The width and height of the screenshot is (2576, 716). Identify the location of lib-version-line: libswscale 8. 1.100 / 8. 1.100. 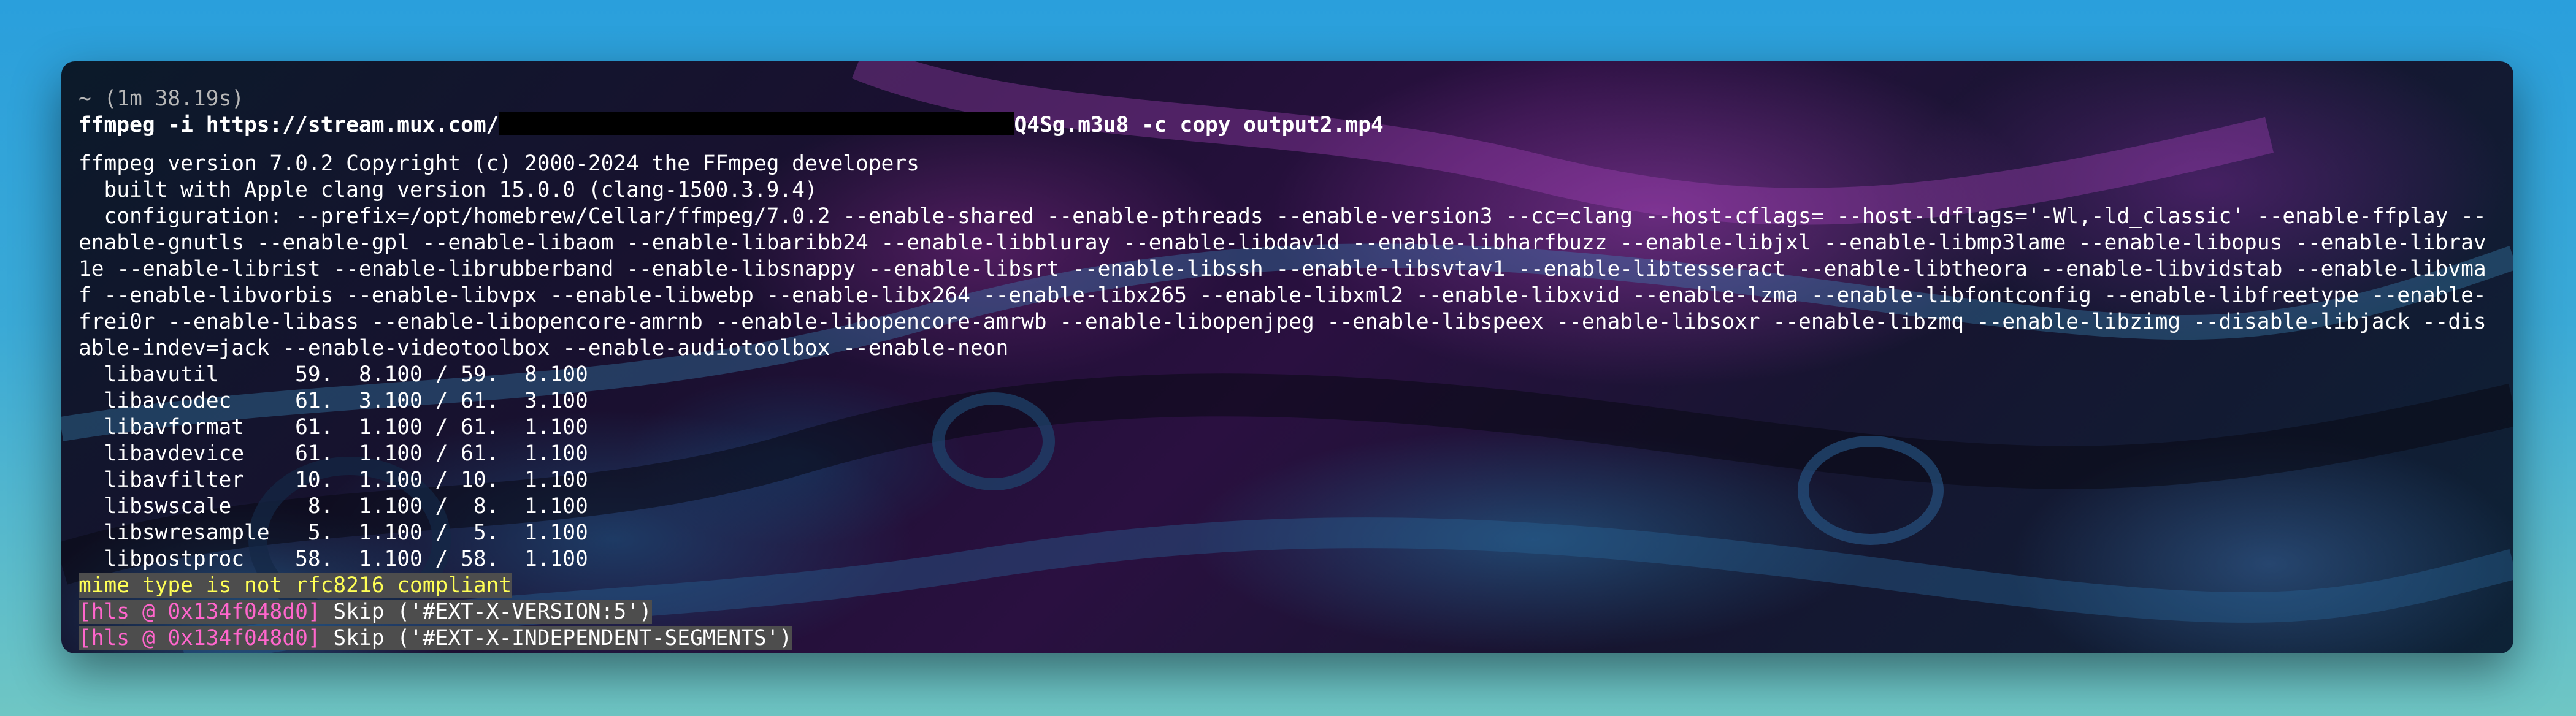
(333, 506).